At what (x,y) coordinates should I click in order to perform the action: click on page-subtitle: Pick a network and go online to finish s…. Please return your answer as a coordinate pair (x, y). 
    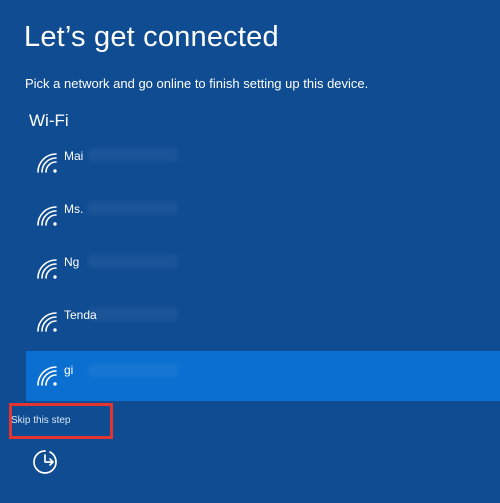
    Looking at the image, I should click on (197, 83).